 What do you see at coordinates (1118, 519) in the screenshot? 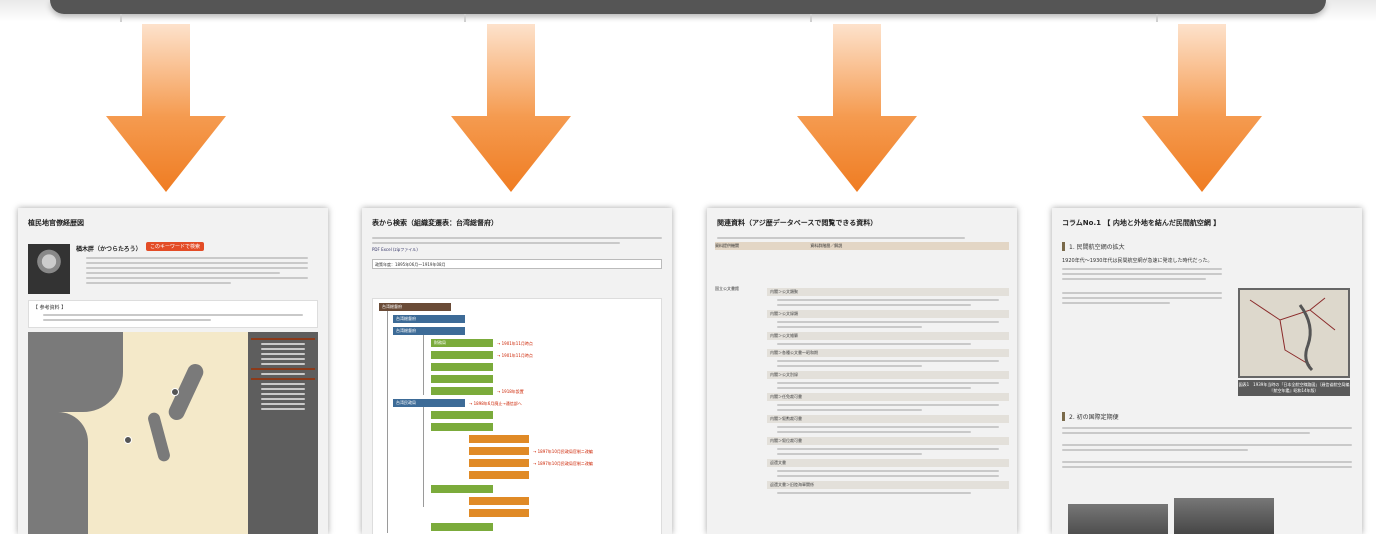
I see `aircraft-photo` at bounding box center [1118, 519].